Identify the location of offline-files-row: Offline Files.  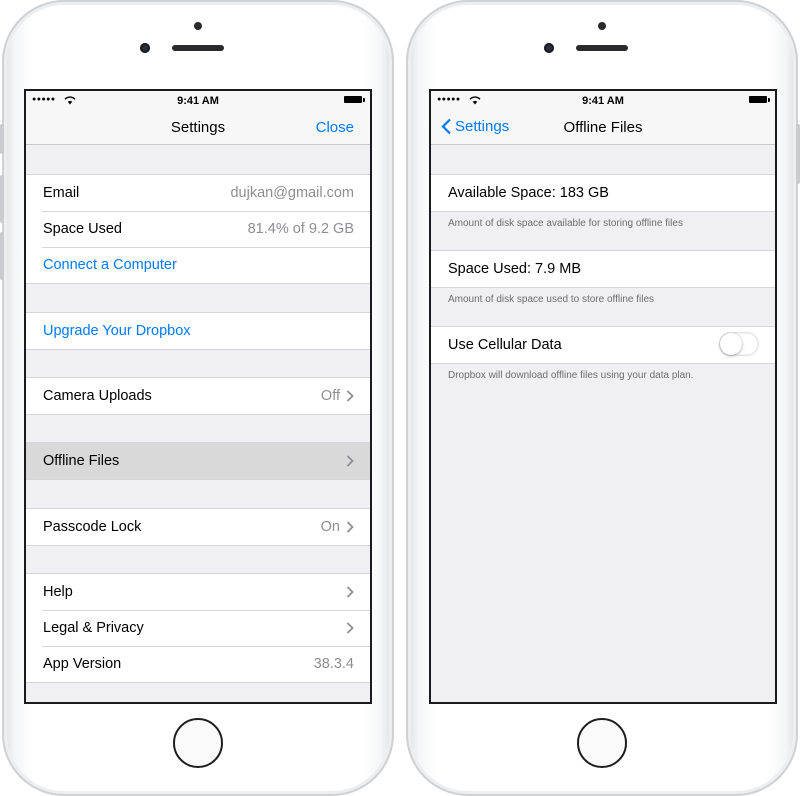
(198, 461).